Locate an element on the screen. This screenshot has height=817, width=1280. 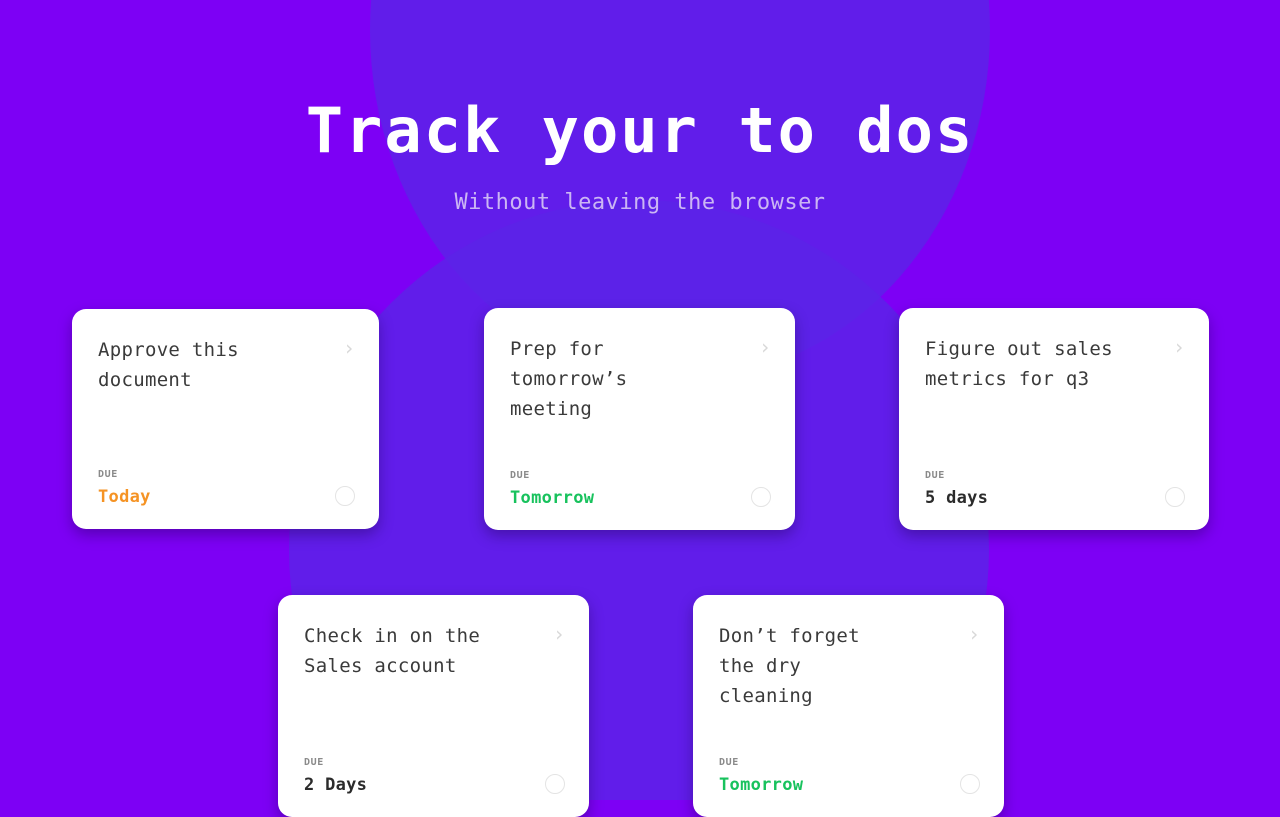
card-footer: DUE Today is located at coordinates (226, 488).